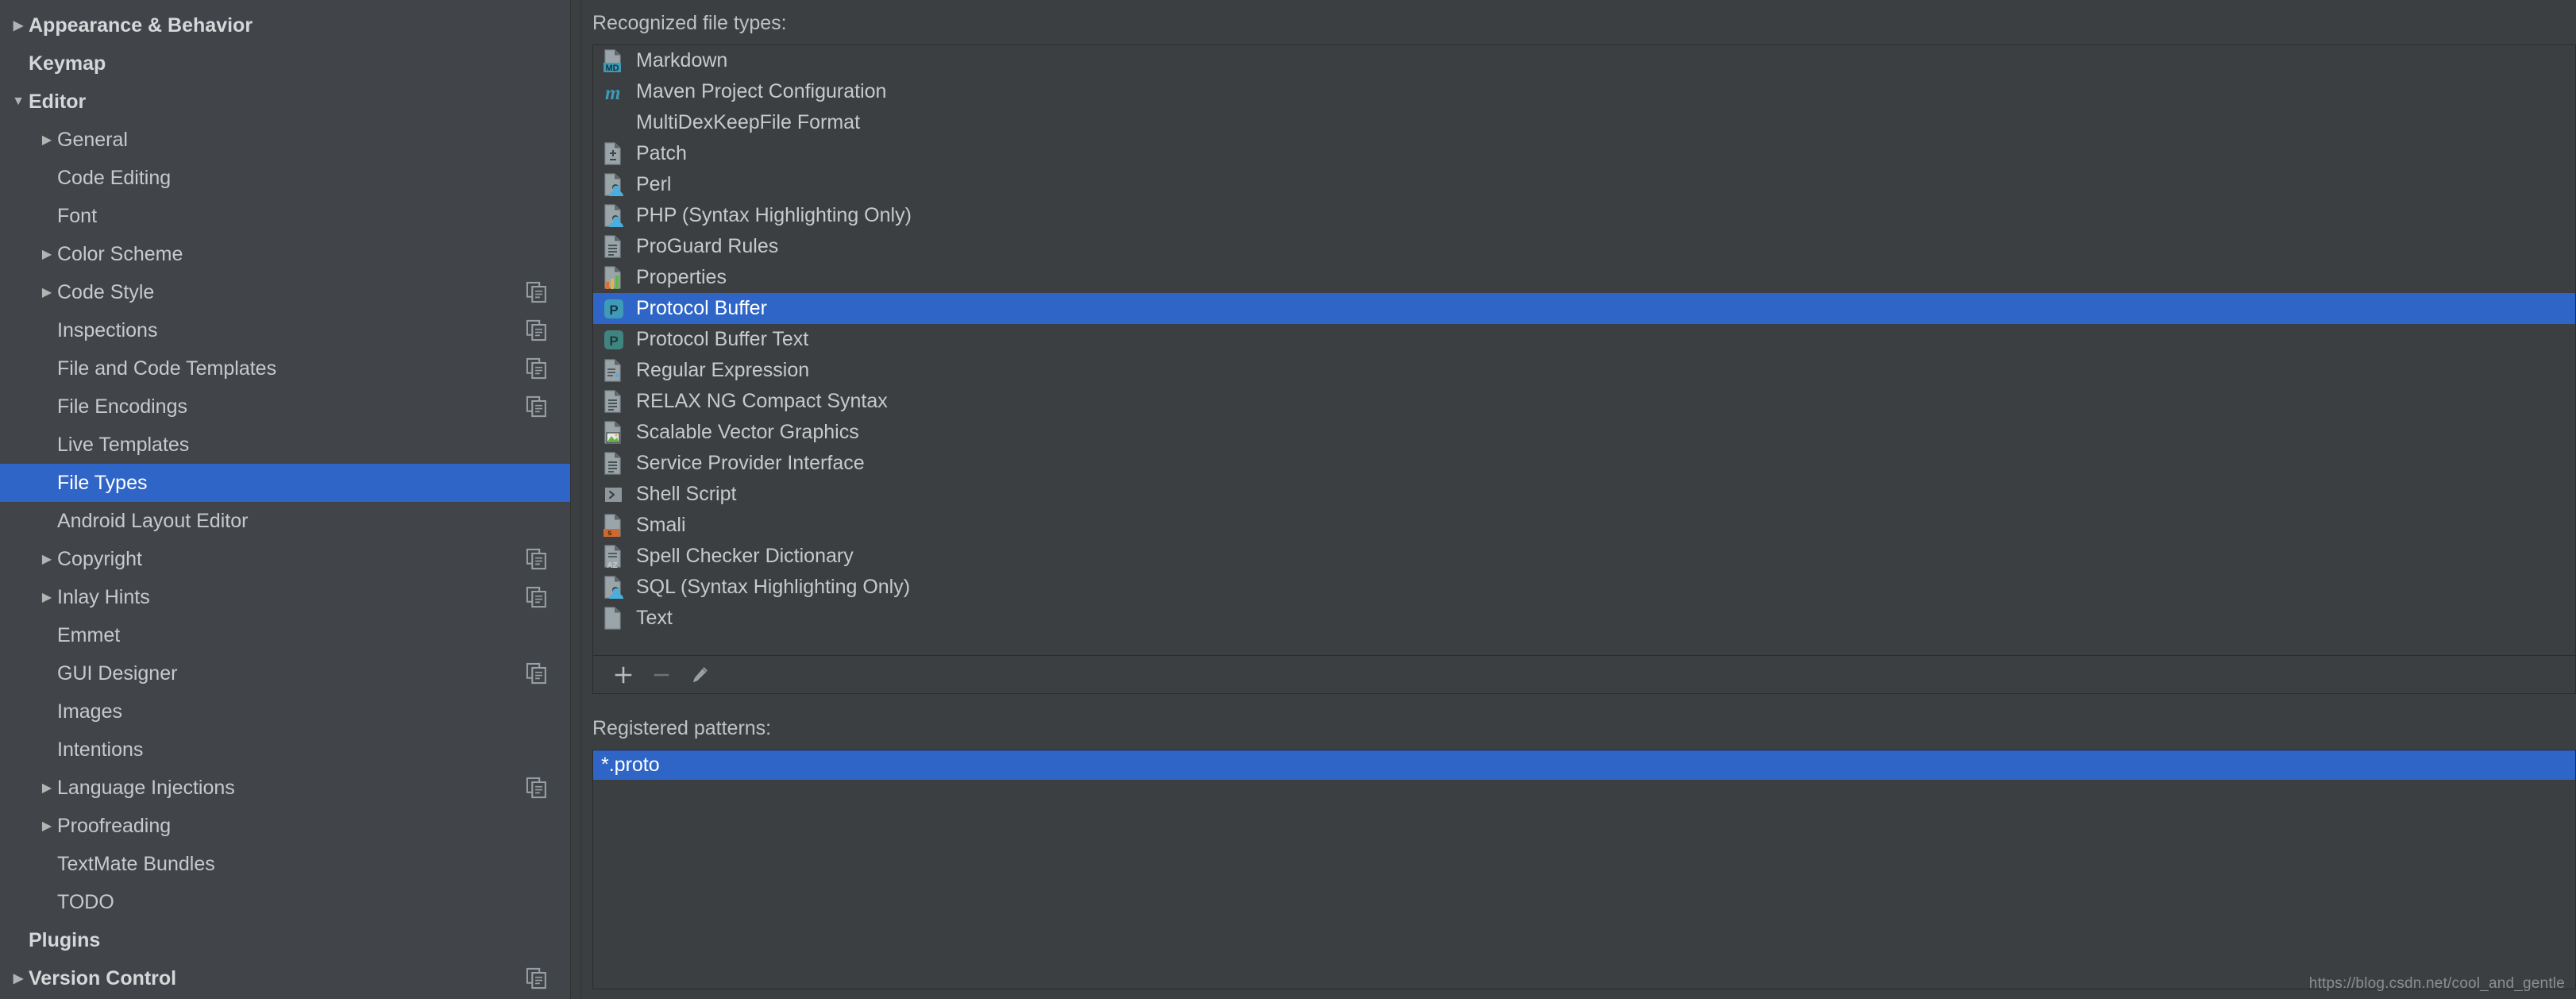 The width and height of the screenshot is (2576, 999). What do you see at coordinates (285, 178) in the screenshot?
I see `sidebar-item-code-editing: Code Editing` at bounding box center [285, 178].